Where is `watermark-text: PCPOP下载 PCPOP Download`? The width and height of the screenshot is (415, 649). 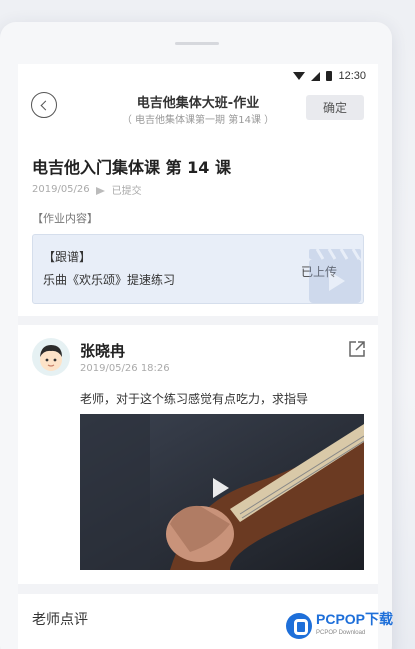 watermark-text: PCPOP下载 PCPOP Download is located at coordinates (354, 626).